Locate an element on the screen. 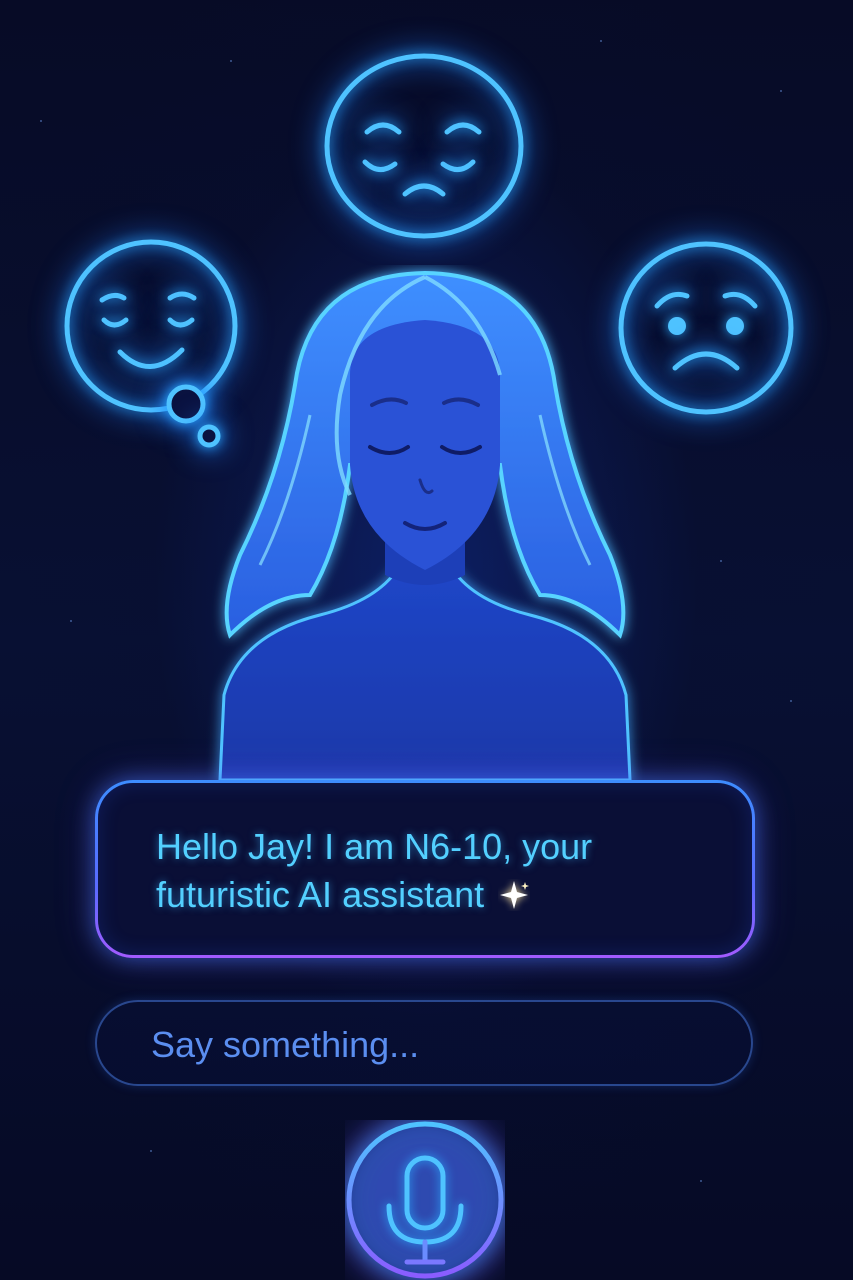 Image resolution: width=853 pixels, height=1280 pixels. message-input-container is located at coordinates (424, 1044).